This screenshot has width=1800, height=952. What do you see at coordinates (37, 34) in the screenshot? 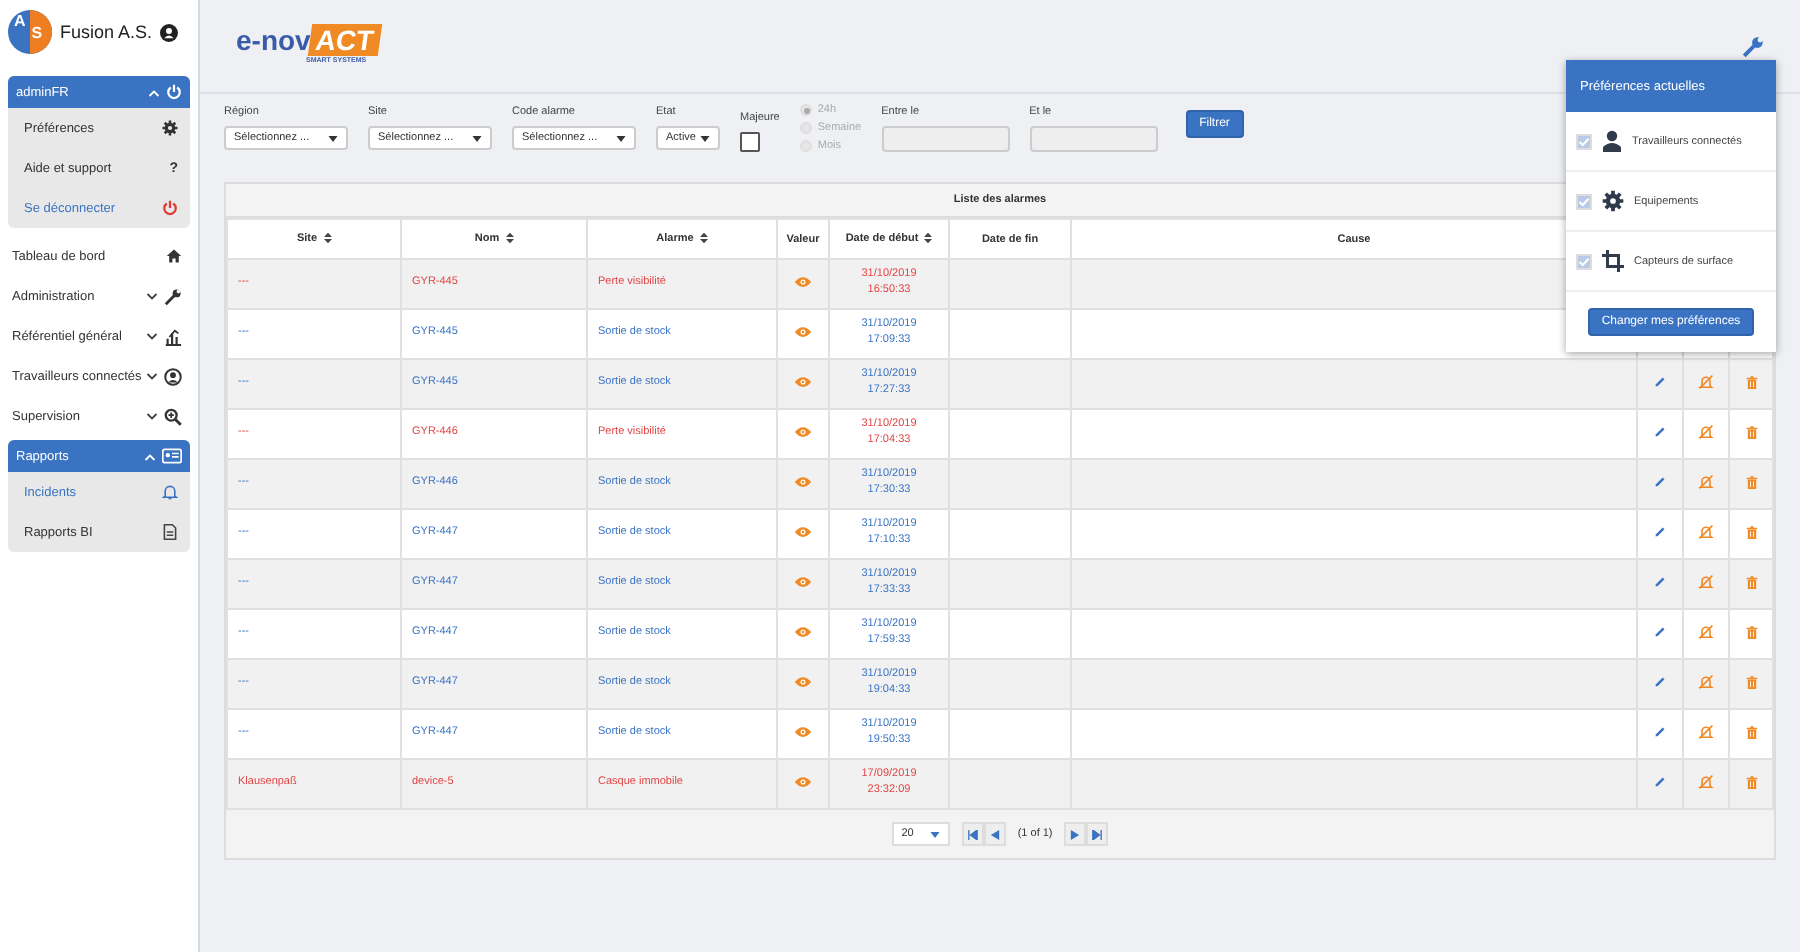
I see `logo-letter: S` at bounding box center [37, 34].